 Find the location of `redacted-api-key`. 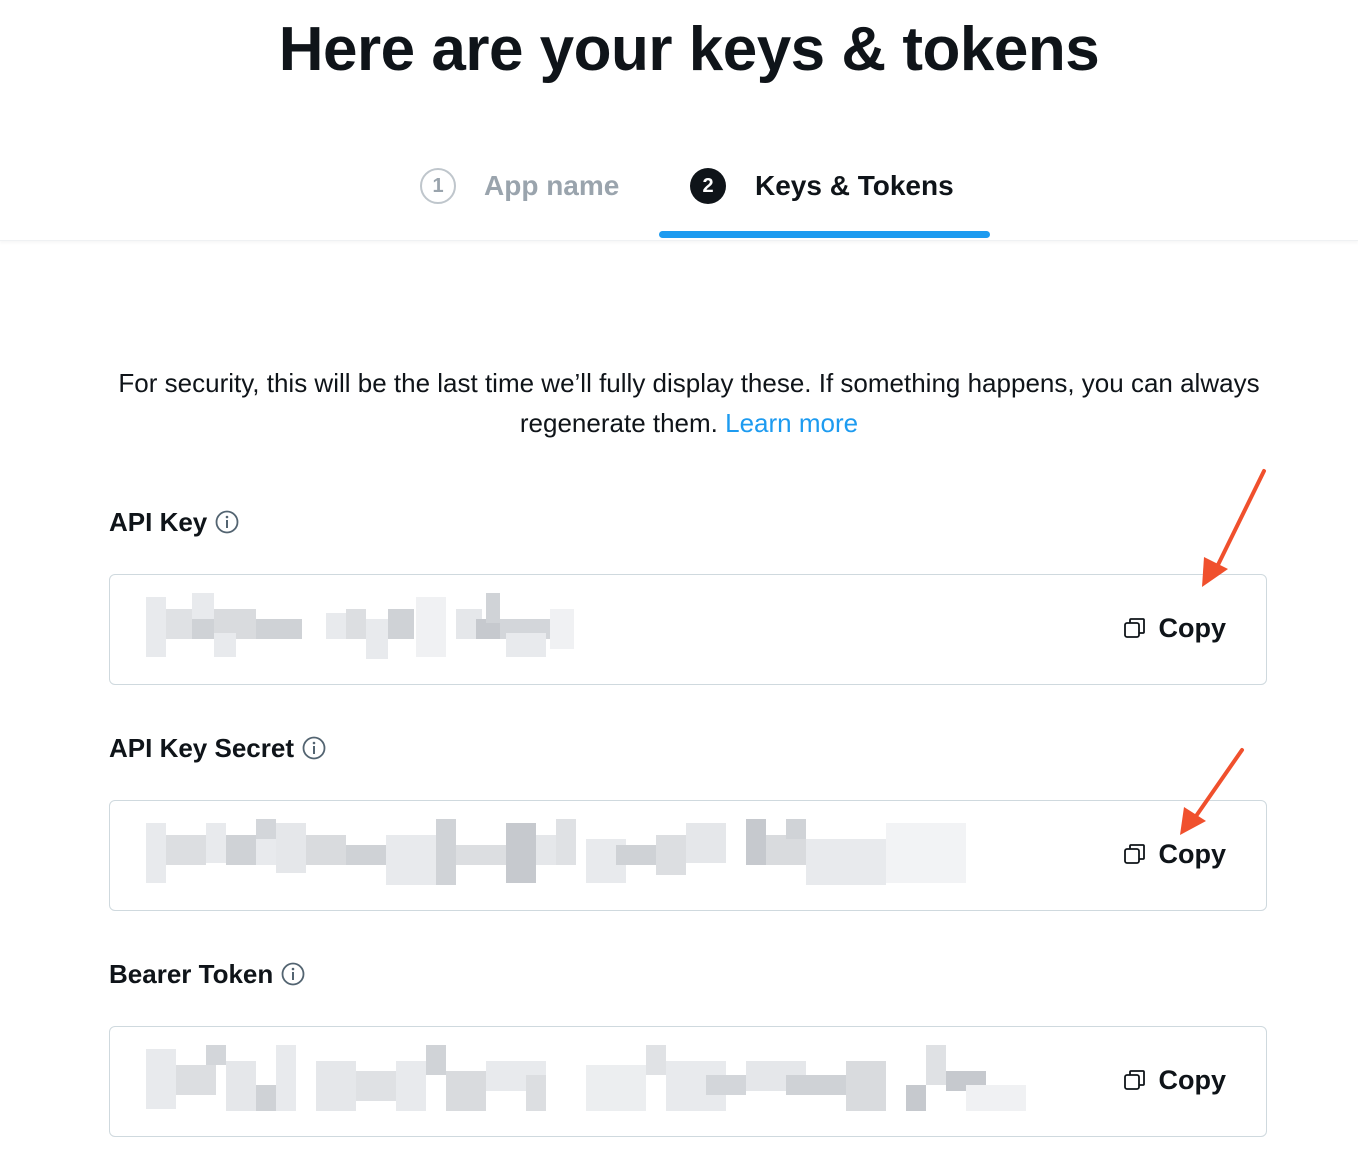

redacted-api-key is located at coordinates (360, 626).